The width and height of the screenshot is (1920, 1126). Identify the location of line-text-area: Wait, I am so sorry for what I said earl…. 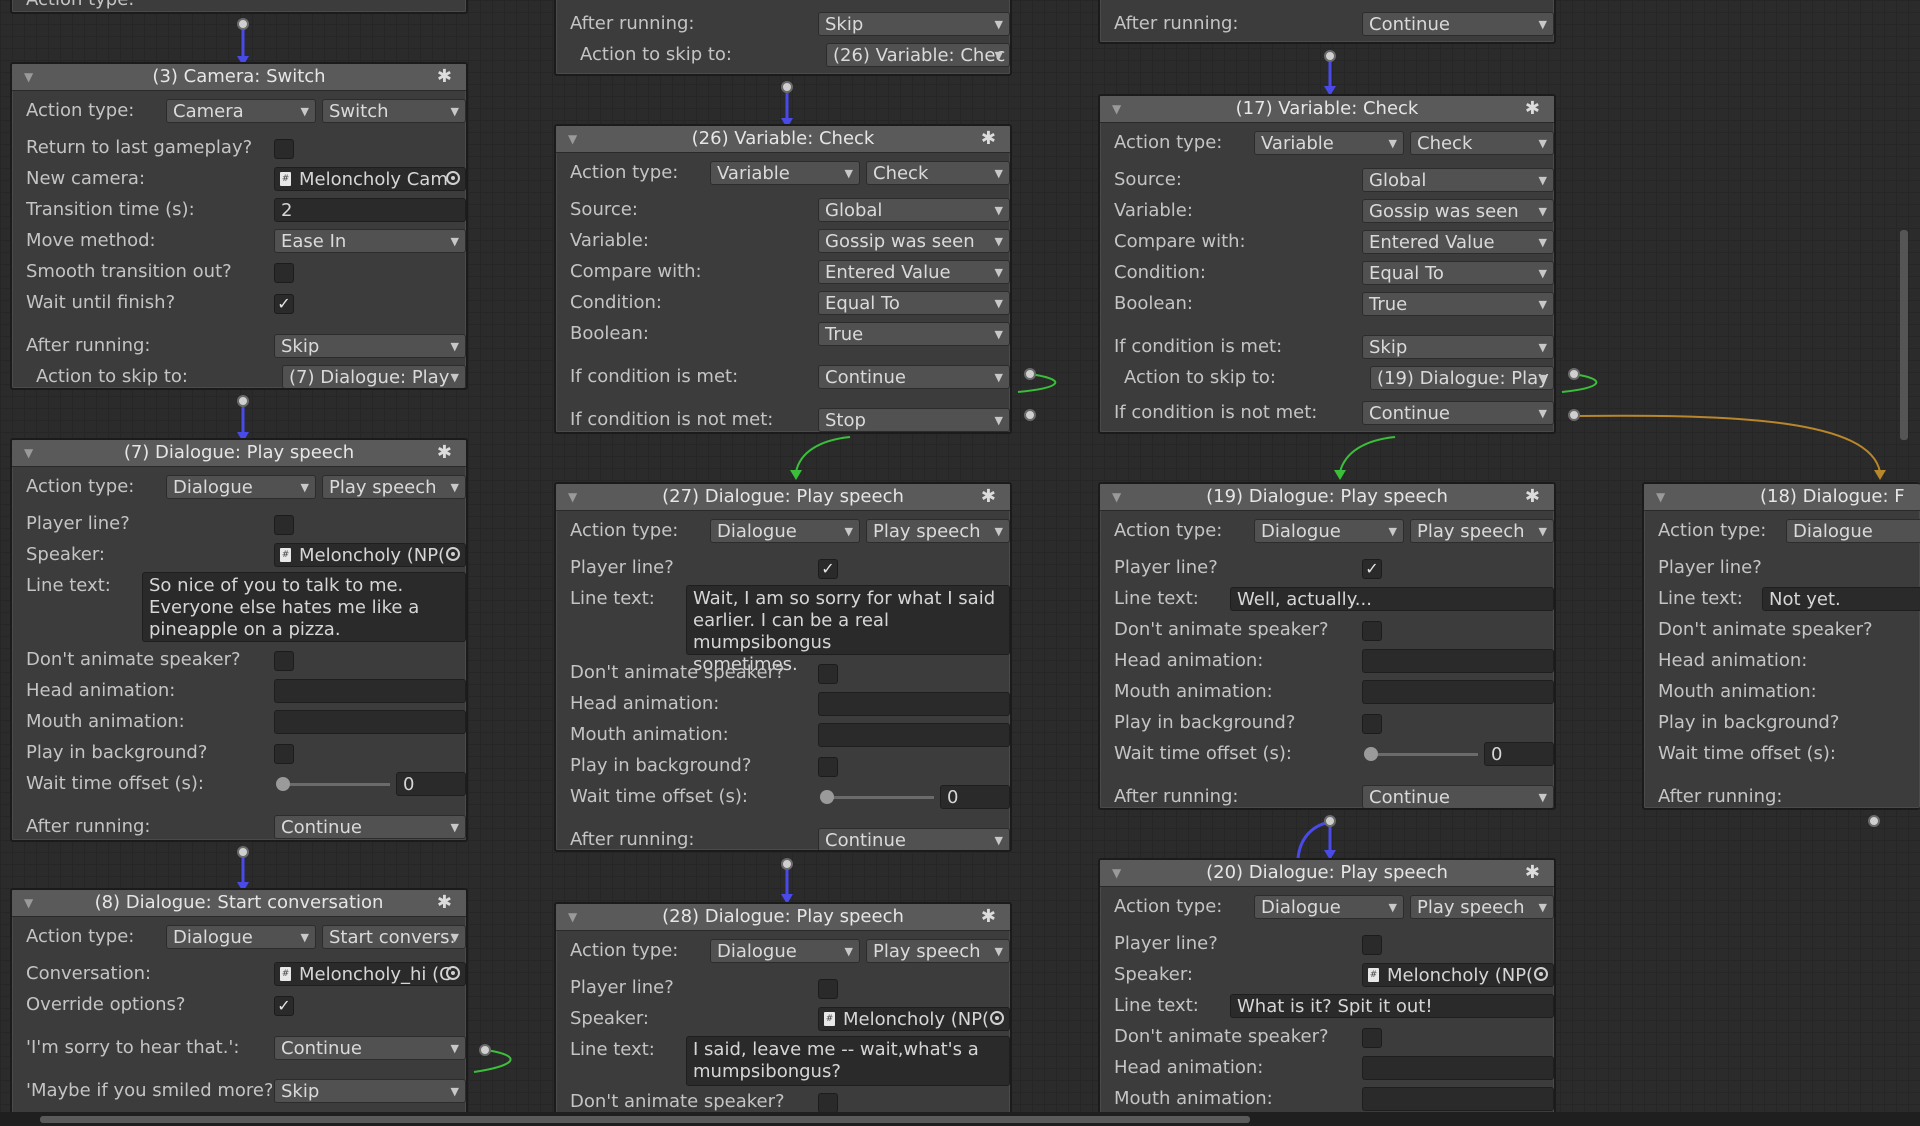
(848, 630).